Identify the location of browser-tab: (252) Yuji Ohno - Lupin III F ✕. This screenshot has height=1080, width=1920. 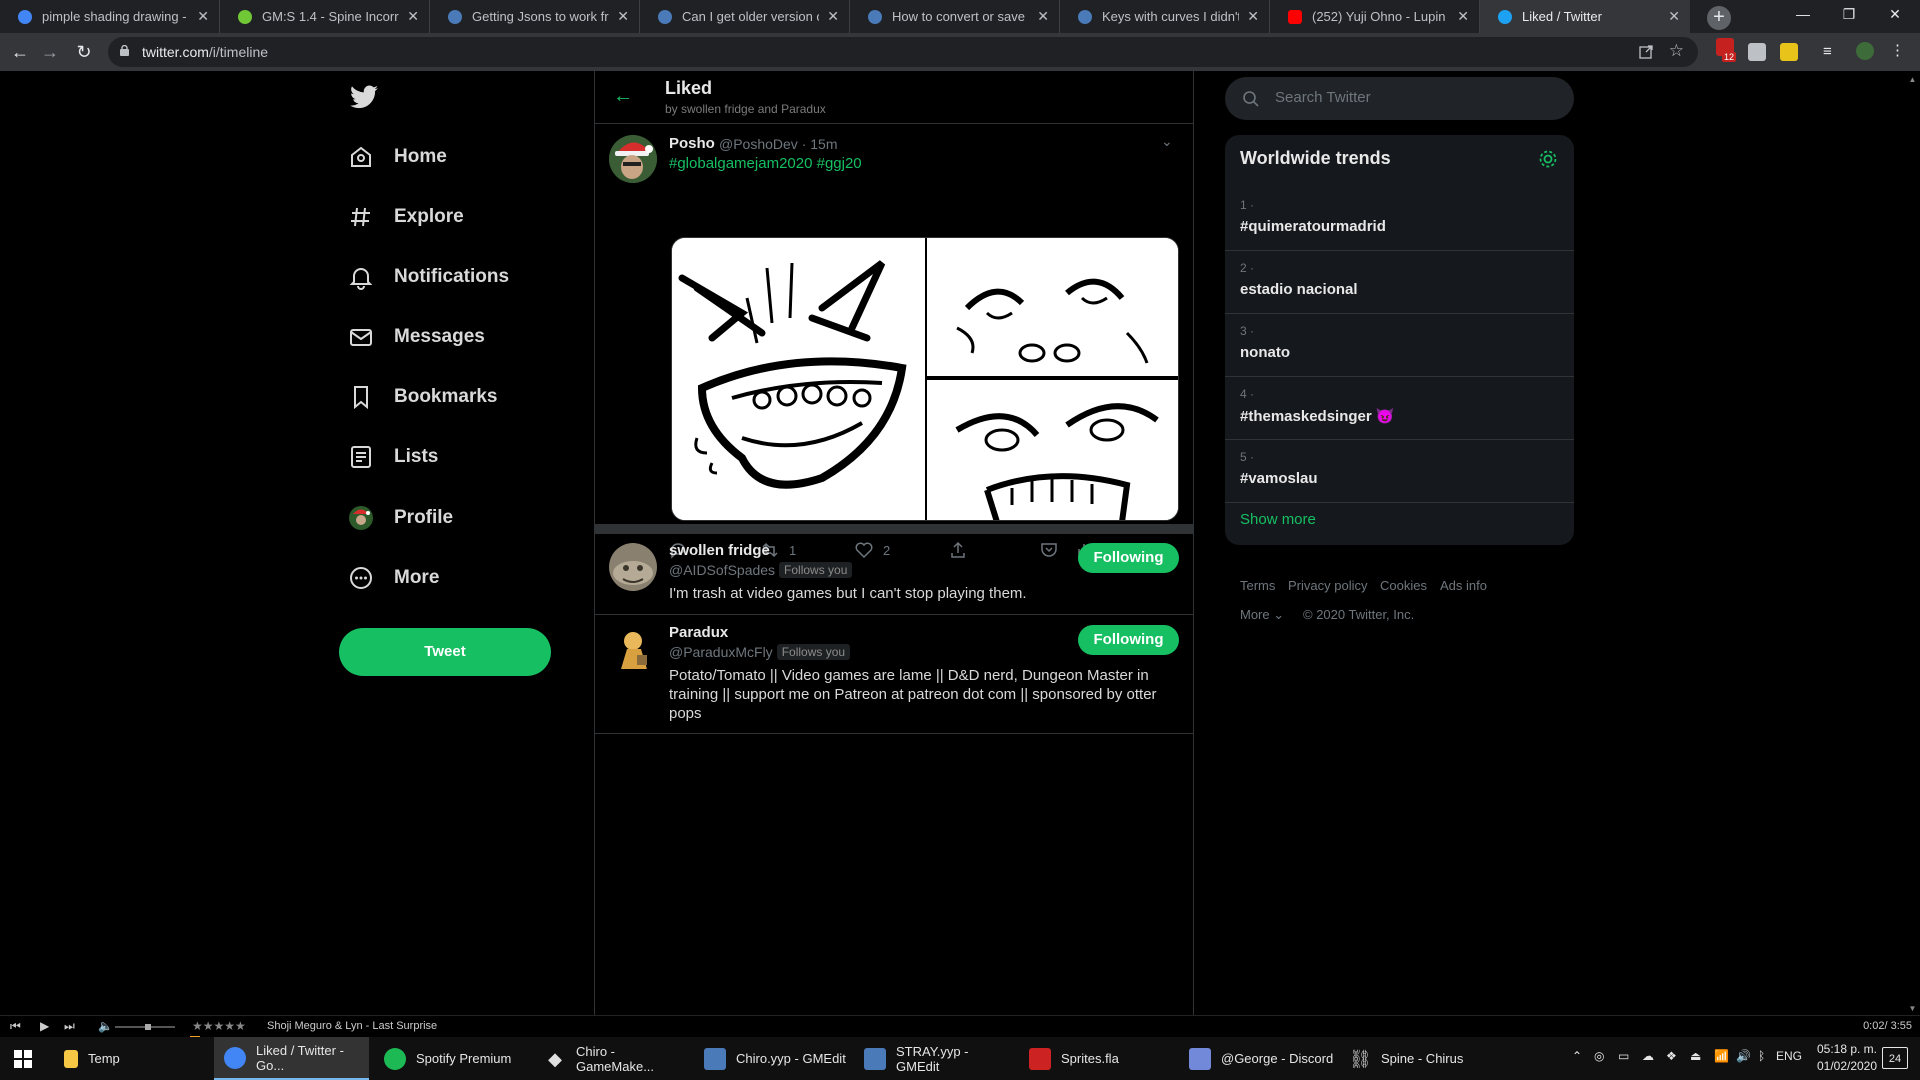
(1375, 16).